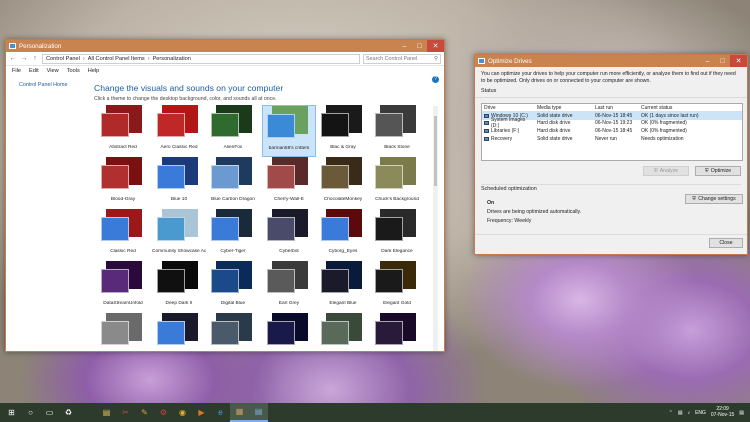 This screenshot has width=750, height=422. What do you see at coordinates (43, 85) in the screenshot?
I see `control-panel-home-link: Control Panel Home` at bounding box center [43, 85].